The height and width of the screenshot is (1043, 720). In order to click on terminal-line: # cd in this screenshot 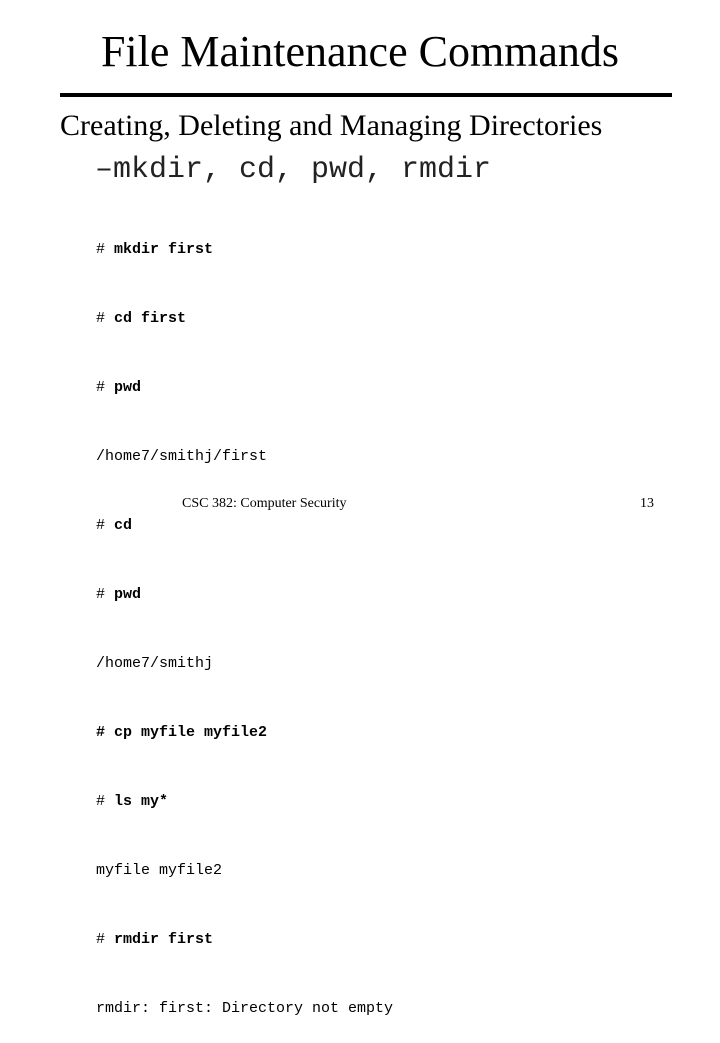, I will do `click(244, 525)`.